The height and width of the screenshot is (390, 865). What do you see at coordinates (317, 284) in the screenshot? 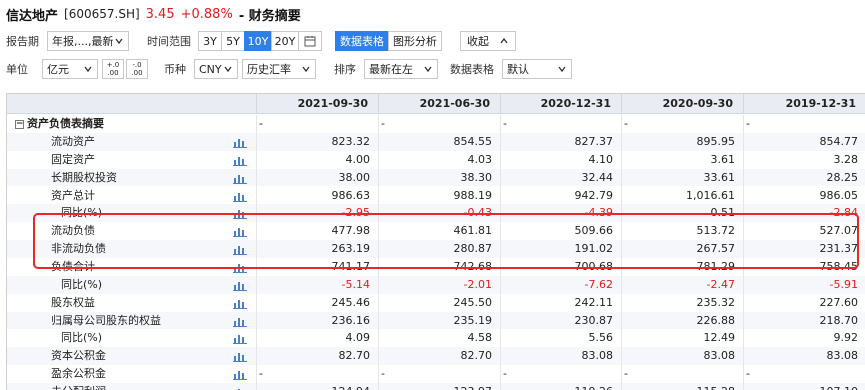
I see `table-cell: -5.14` at bounding box center [317, 284].